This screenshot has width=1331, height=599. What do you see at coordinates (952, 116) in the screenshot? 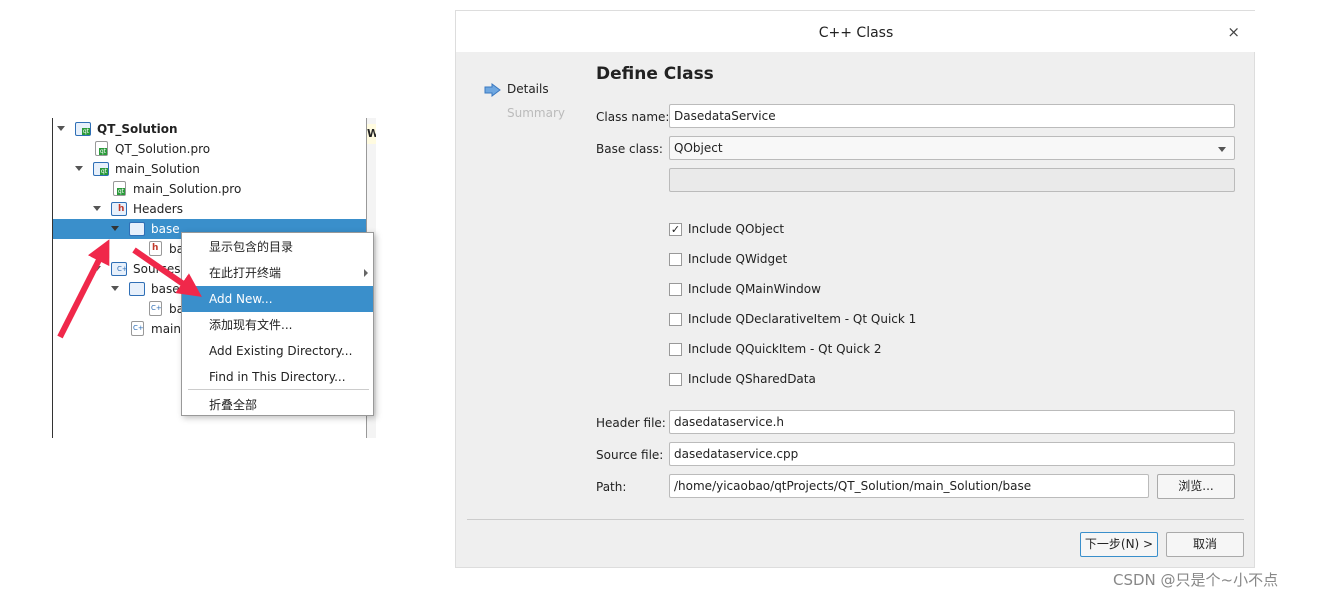
I see `class-name-input: DasedataService` at bounding box center [952, 116].